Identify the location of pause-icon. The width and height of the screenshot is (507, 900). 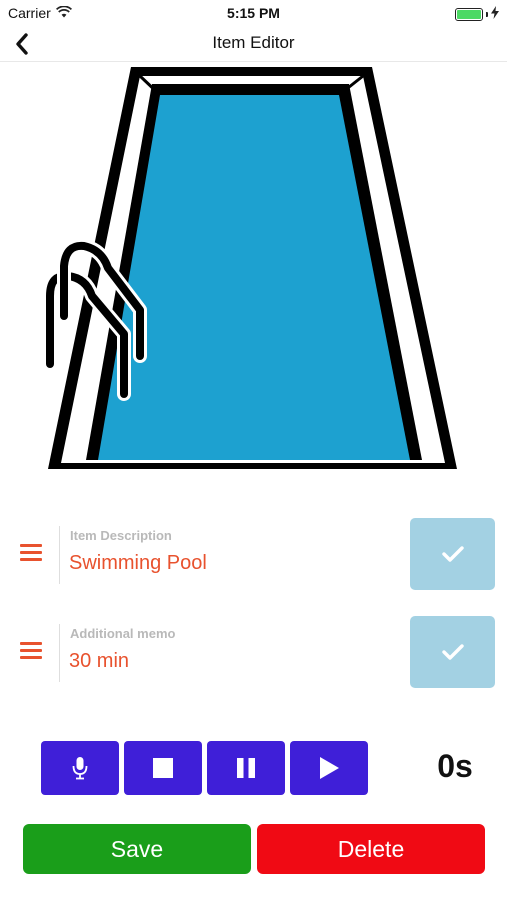
(246, 768).